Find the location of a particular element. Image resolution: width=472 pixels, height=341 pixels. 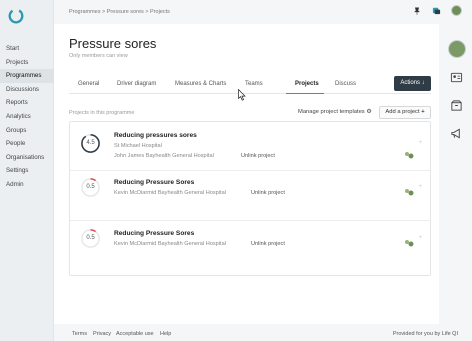

rail-user-avatar is located at coordinates (457, 49).